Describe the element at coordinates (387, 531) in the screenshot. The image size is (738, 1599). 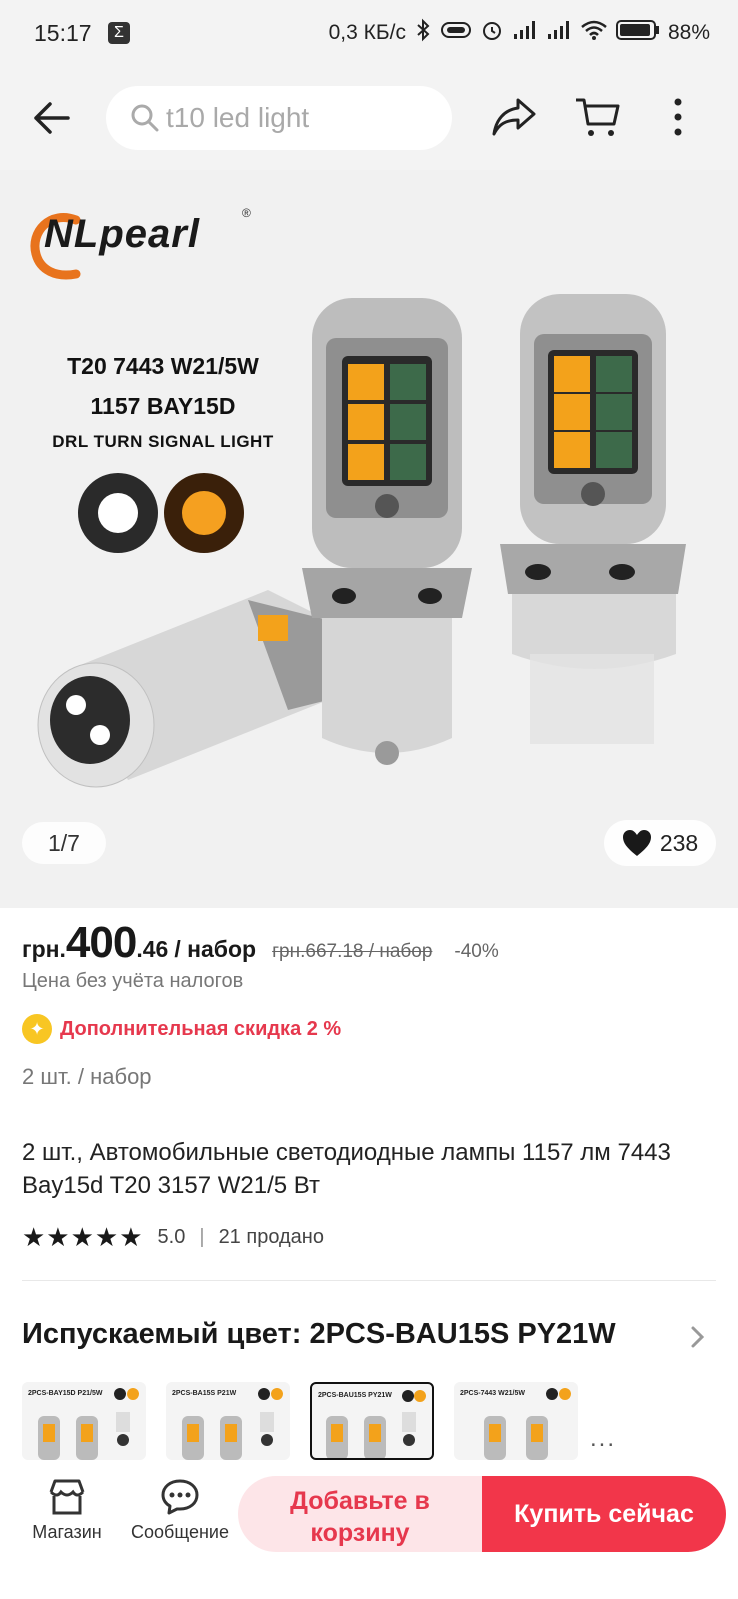
I see `bulb-standing-image` at that location.